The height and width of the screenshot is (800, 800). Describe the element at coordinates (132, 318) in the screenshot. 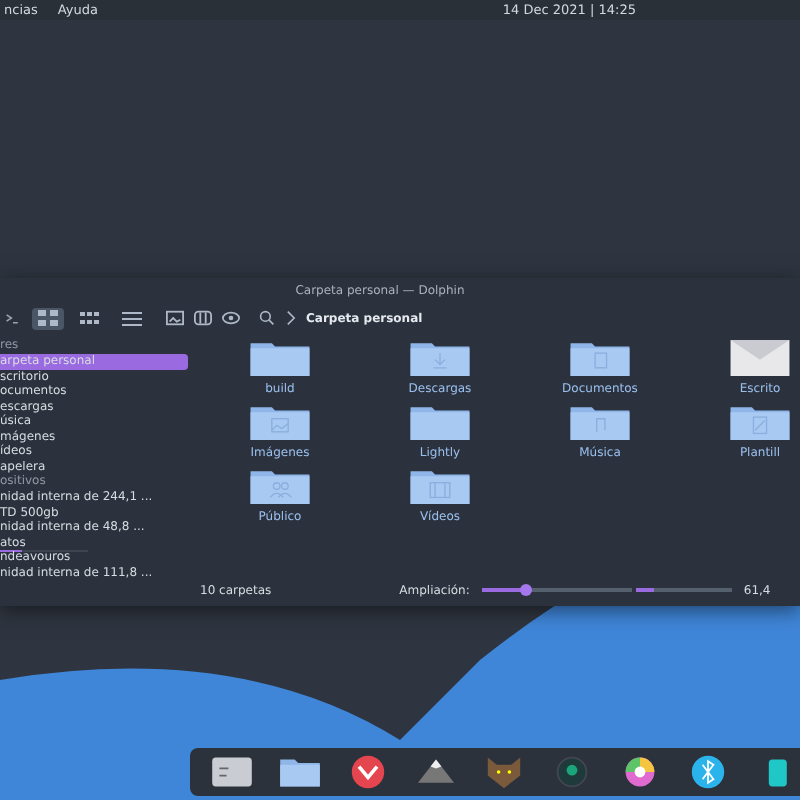

I see `details-view-button` at that location.